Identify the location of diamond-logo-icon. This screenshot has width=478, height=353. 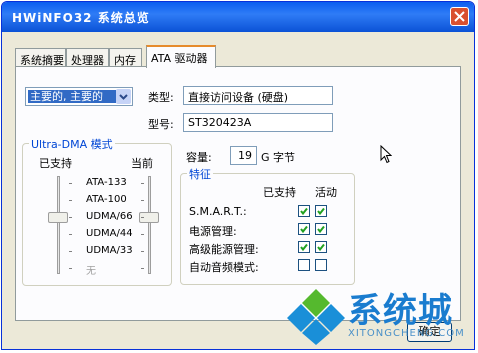
(316, 317).